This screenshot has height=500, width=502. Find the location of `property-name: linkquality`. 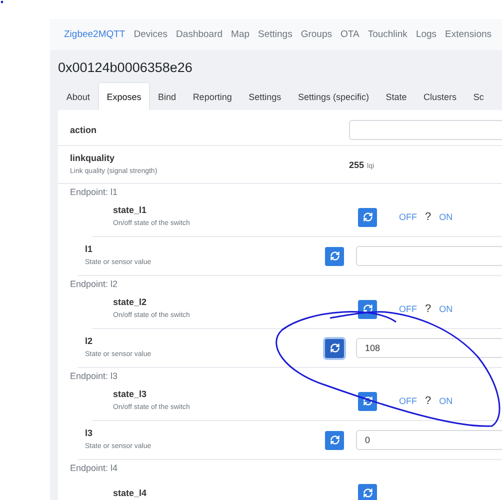

property-name: linkquality is located at coordinates (93, 158).